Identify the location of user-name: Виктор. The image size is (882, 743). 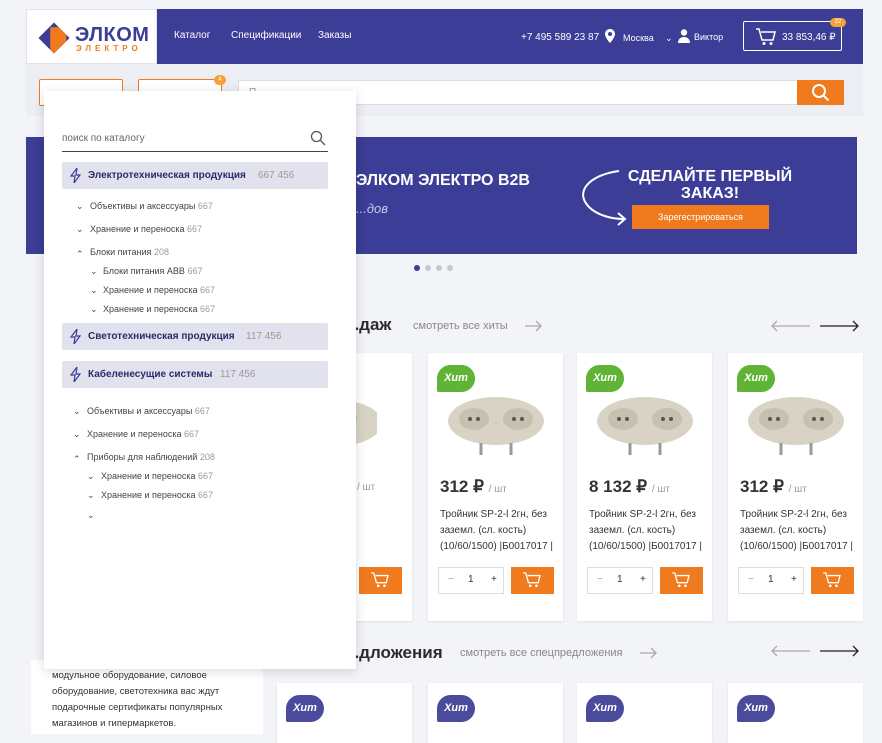
(708, 37).